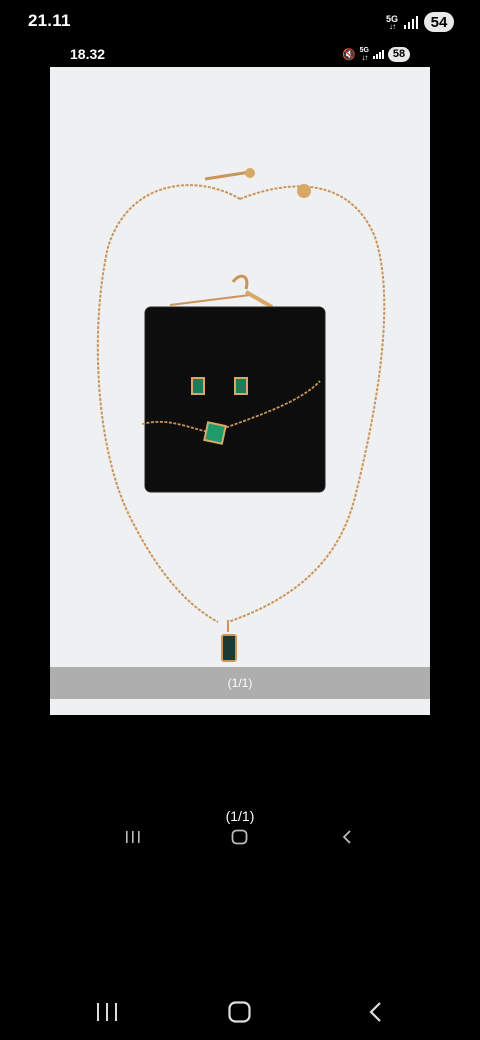  What do you see at coordinates (240, 683) in the screenshot?
I see `image-counter-overlay: (1/1)` at bounding box center [240, 683].